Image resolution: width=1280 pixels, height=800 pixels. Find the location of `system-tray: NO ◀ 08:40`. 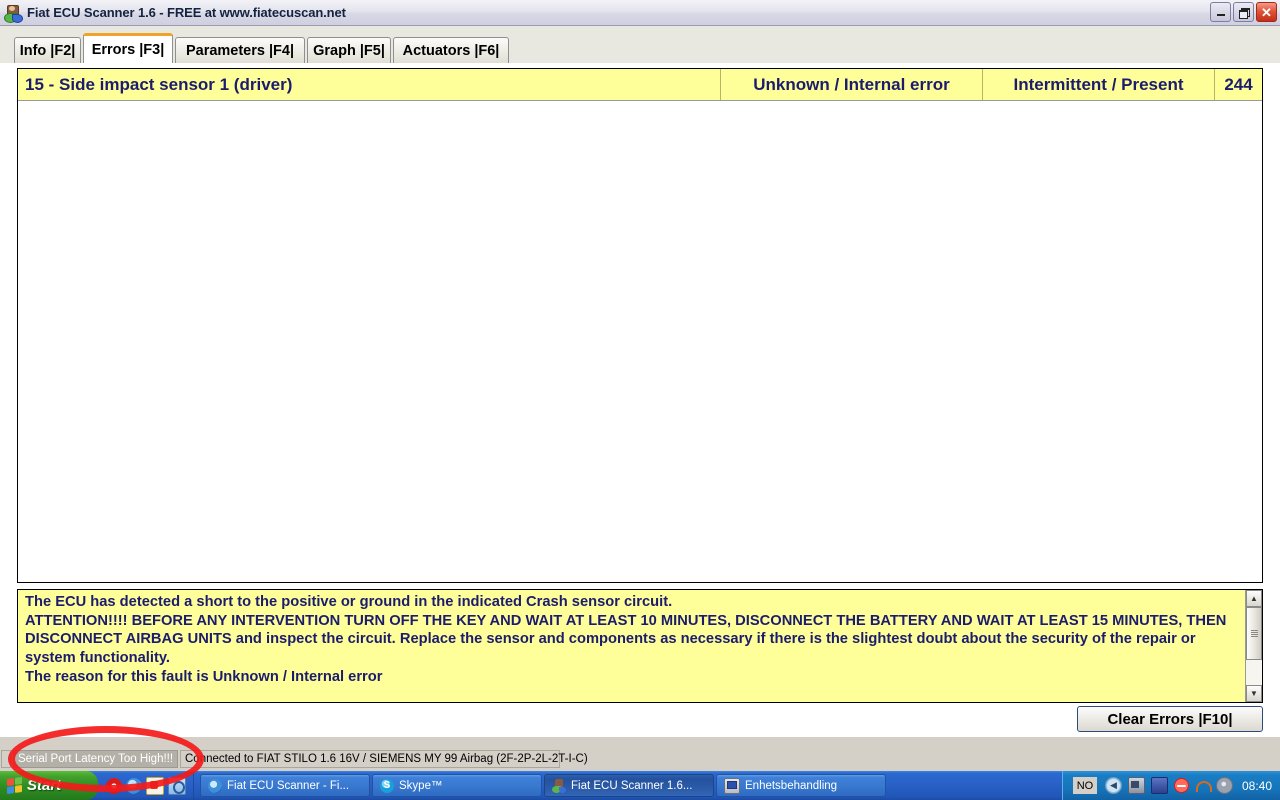

system-tray: NO ◀ 08:40 is located at coordinates (1170, 785).